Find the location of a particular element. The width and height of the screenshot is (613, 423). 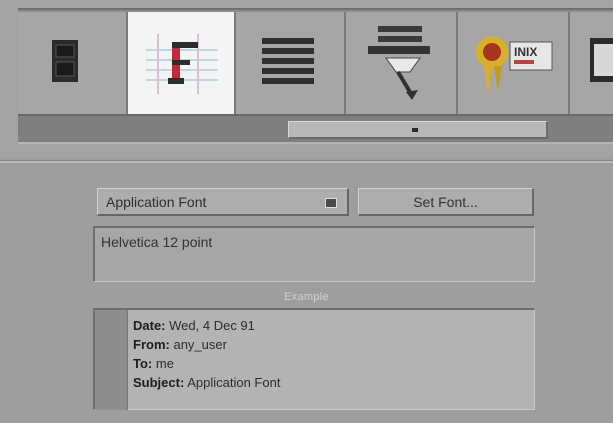

font-type-select: Application Font is located at coordinates (223, 202).